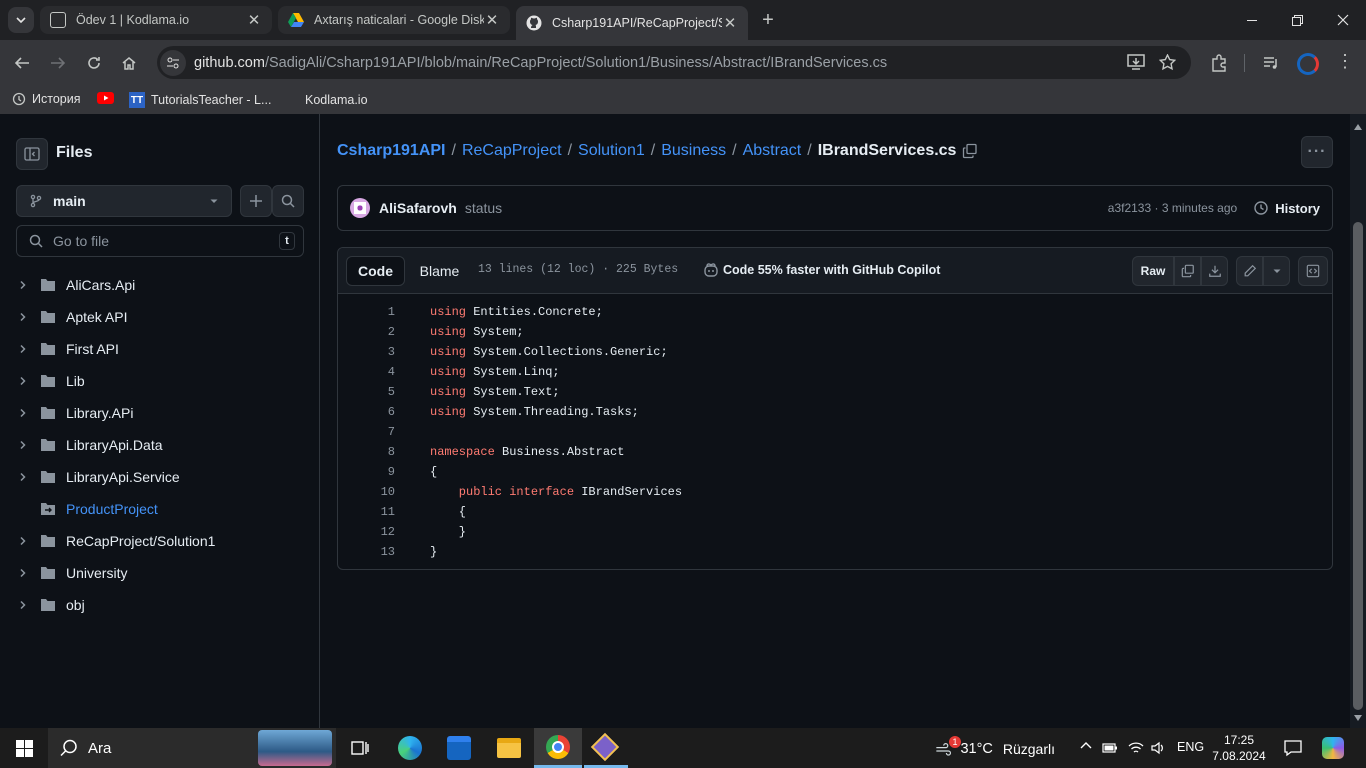 This screenshot has width=1366, height=768. What do you see at coordinates (58, 63) in the screenshot?
I see `forward-arrow-icon` at bounding box center [58, 63].